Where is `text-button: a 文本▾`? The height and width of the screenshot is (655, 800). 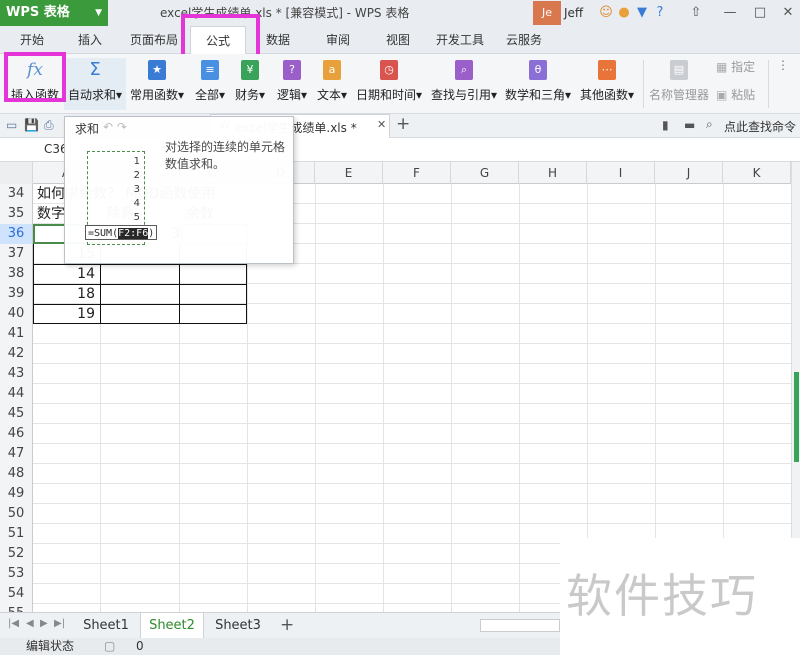 text-button: a 文本▾ is located at coordinates (332, 84).